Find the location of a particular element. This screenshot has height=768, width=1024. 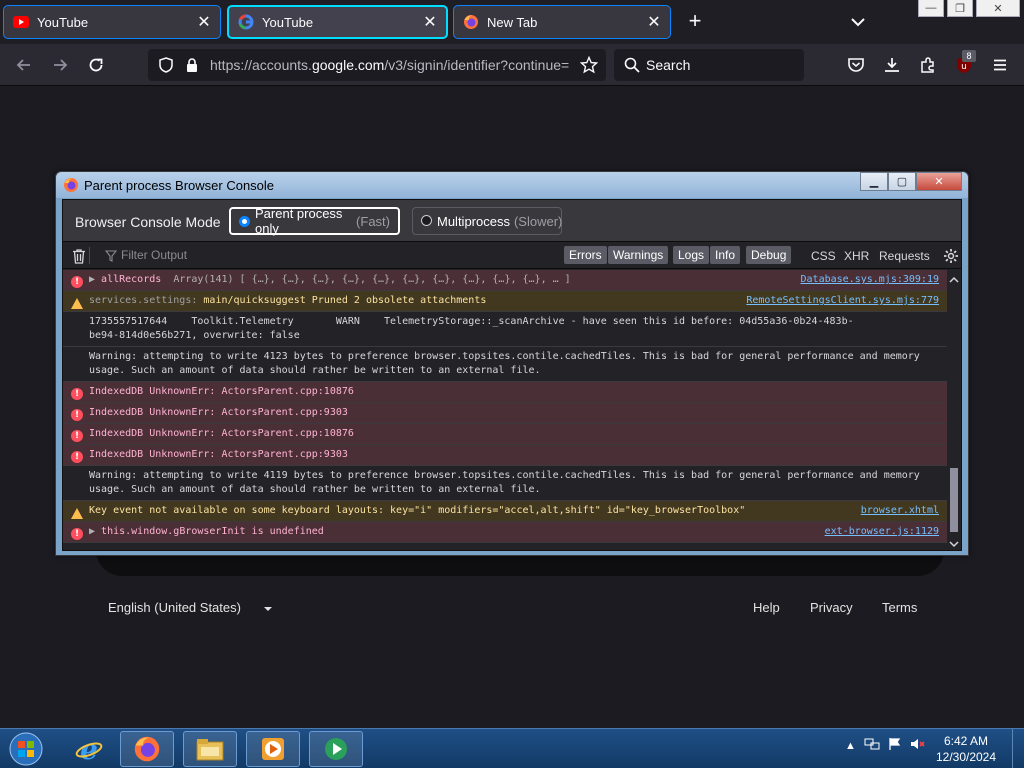

url-domain: google.com is located at coordinates (348, 65).